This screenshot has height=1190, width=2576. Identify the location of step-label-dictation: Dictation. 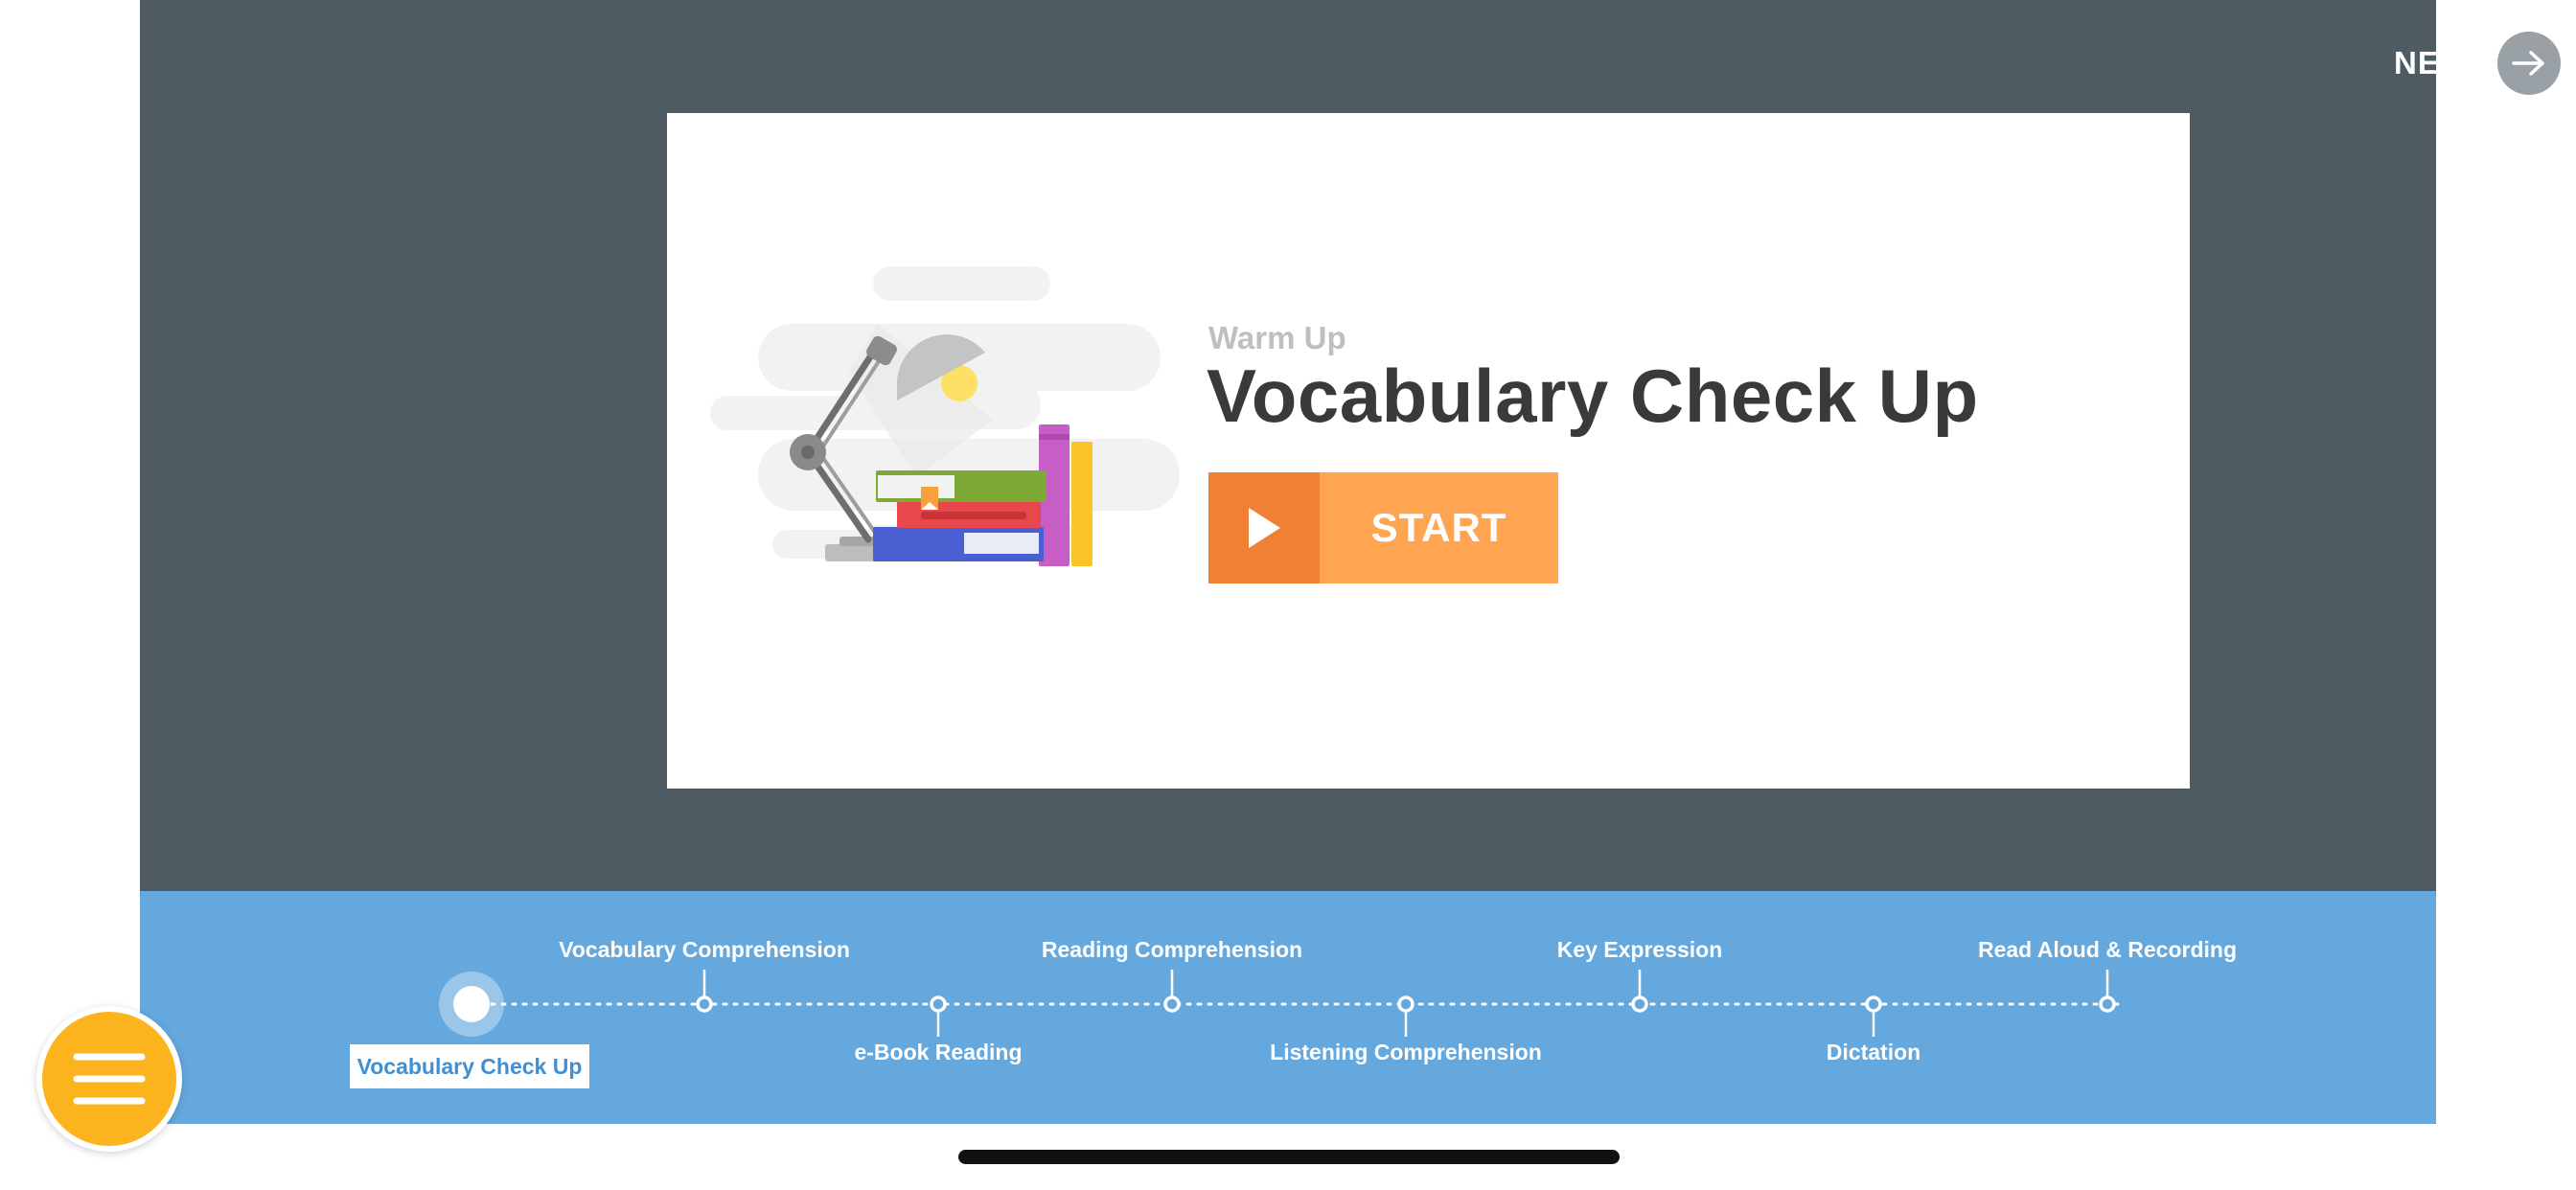
(1874, 1052).